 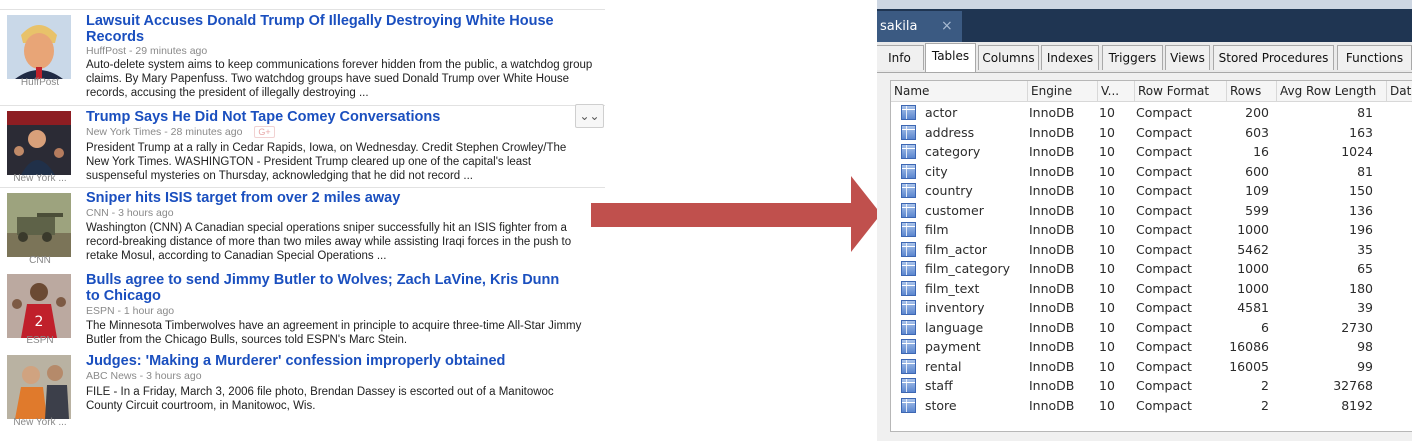 What do you see at coordinates (1374, 57) in the screenshot?
I see `tab-functions: Functions` at bounding box center [1374, 57].